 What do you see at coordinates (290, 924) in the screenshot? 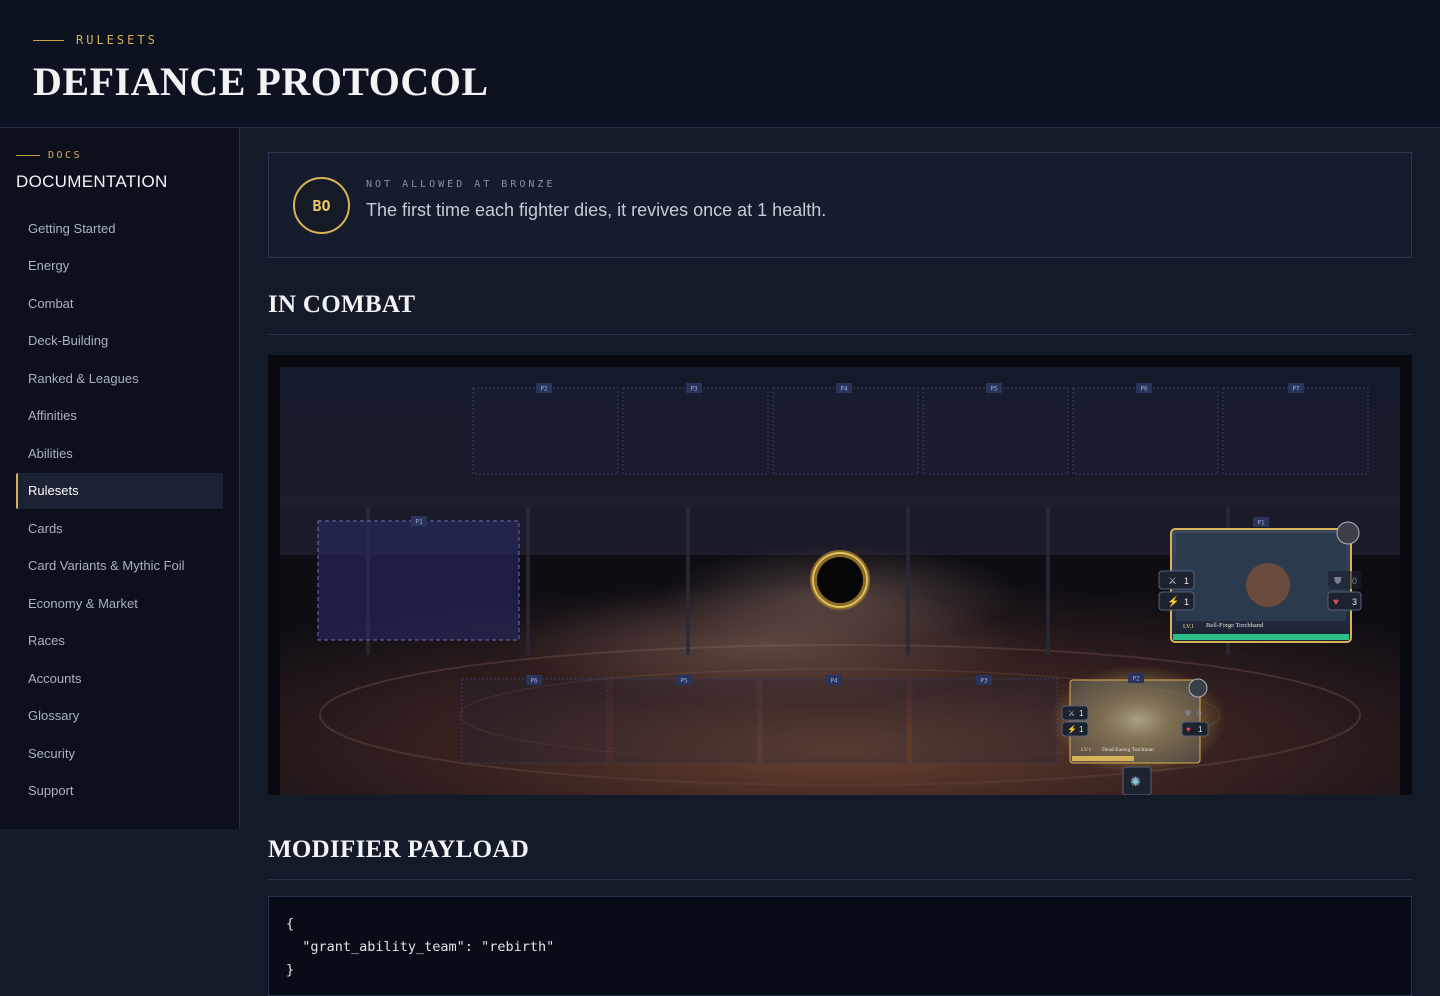
I see `code-line: {` at bounding box center [290, 924].